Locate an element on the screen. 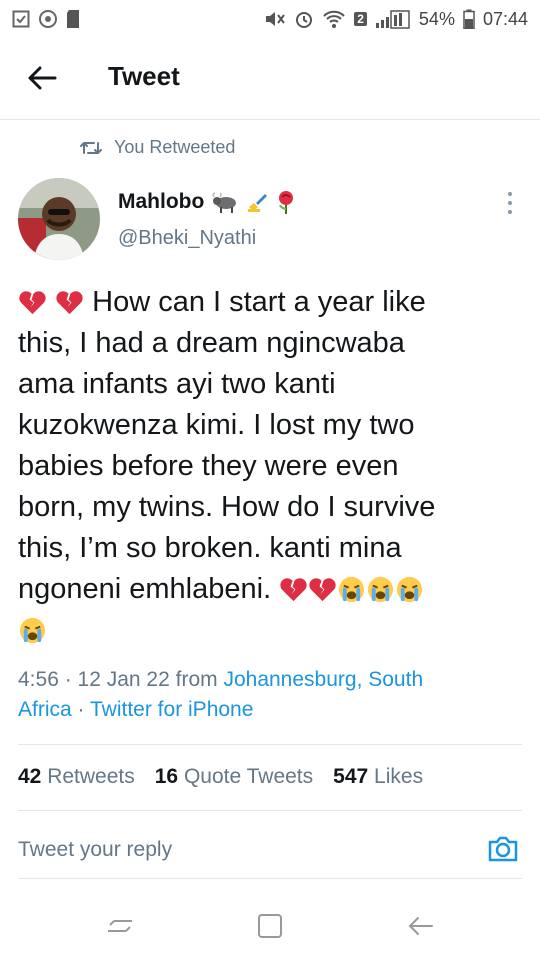  status-bar: 2 54% 07:44 is located at coordinates (270, 19).